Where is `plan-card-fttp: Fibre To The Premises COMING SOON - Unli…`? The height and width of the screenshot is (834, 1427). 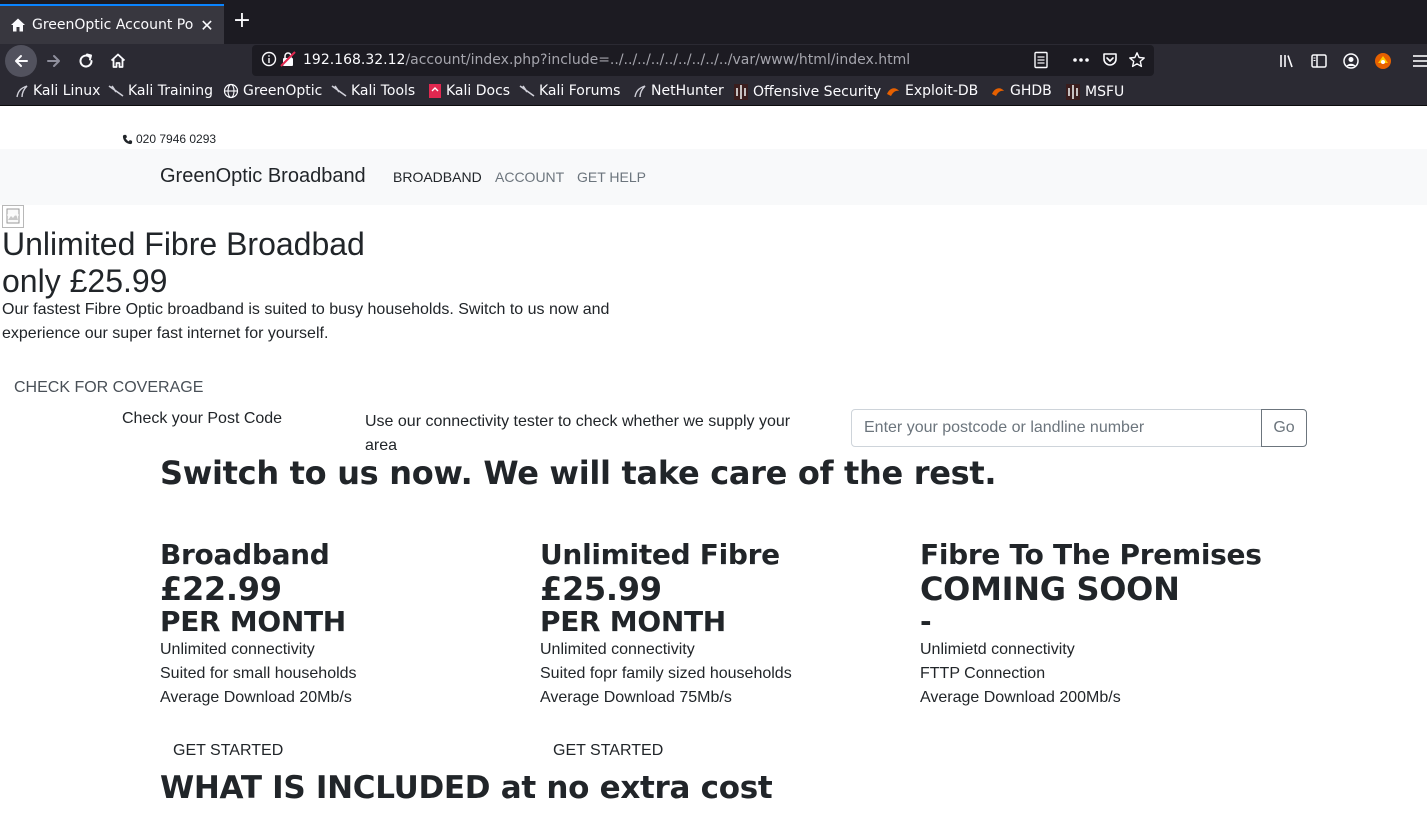 plan-card-fttp: Fibre To The Premises COMING SOON - Unli… is located at coordinates (1100, 624).